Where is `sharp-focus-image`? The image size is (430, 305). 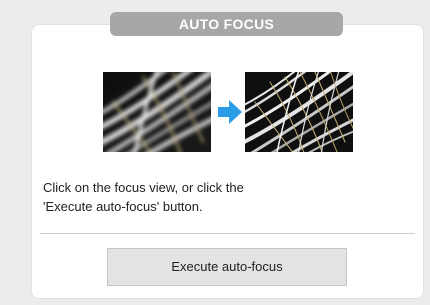 sharp-focus-image is located at coordinates (299, 112).